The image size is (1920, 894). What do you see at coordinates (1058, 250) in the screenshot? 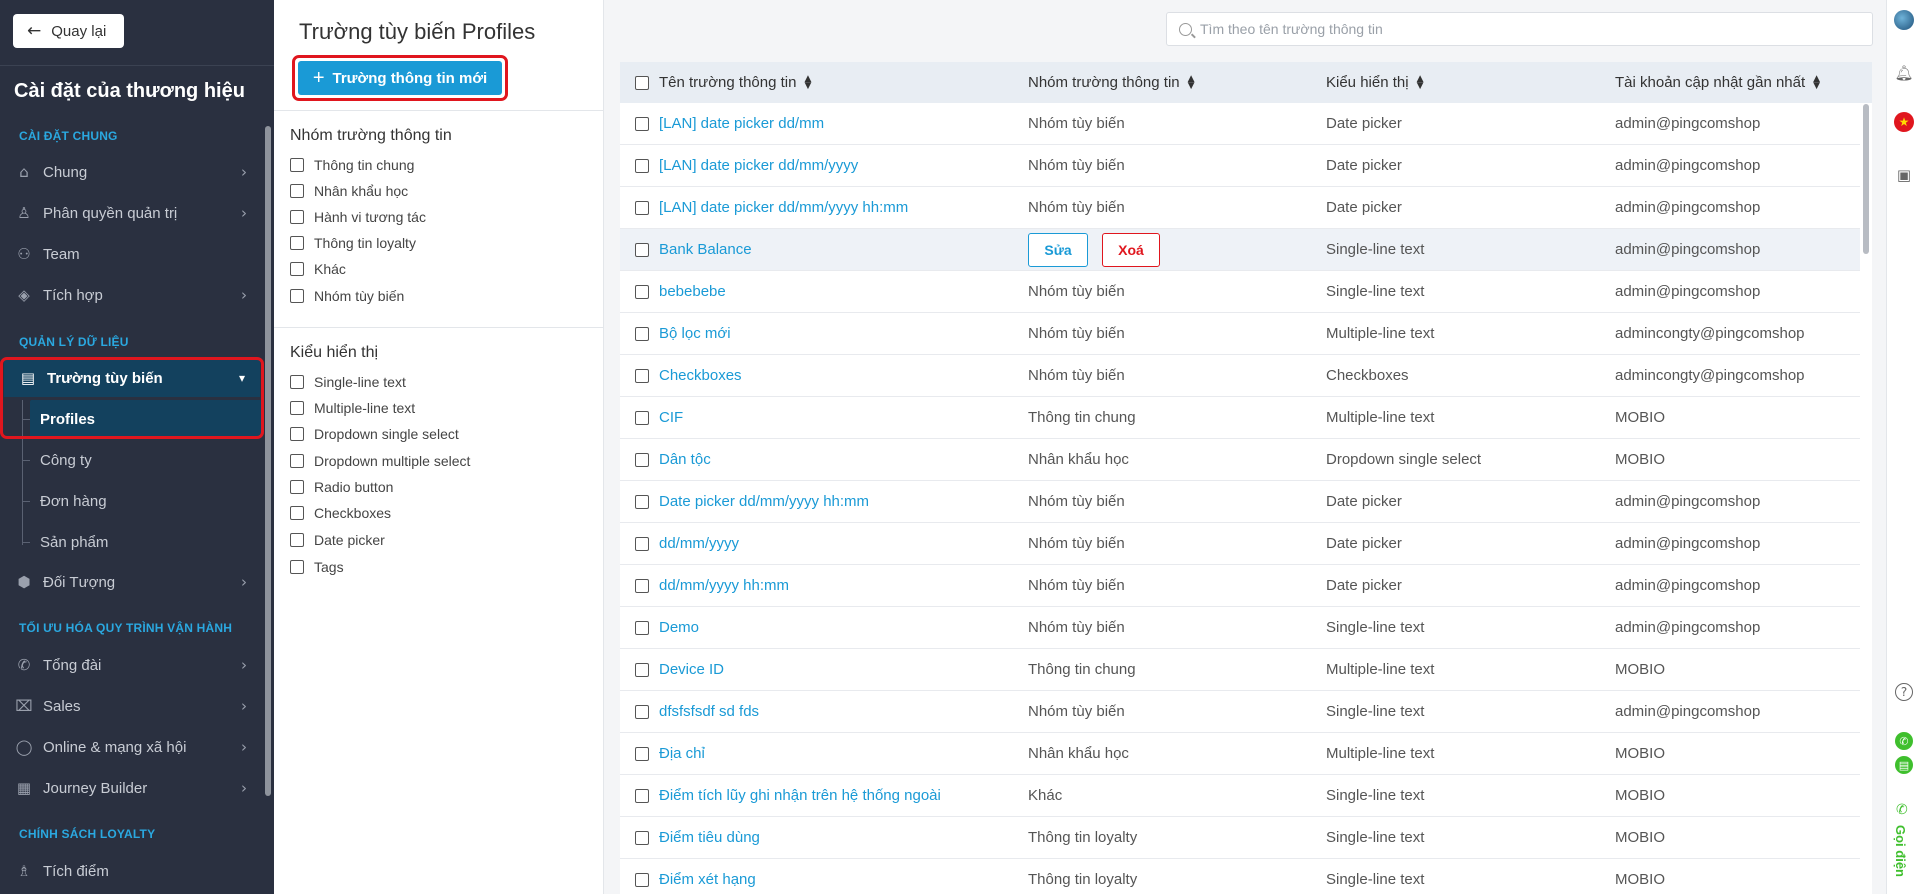
I see `edit-button: Sửa` at bounding box center [1058, 250].